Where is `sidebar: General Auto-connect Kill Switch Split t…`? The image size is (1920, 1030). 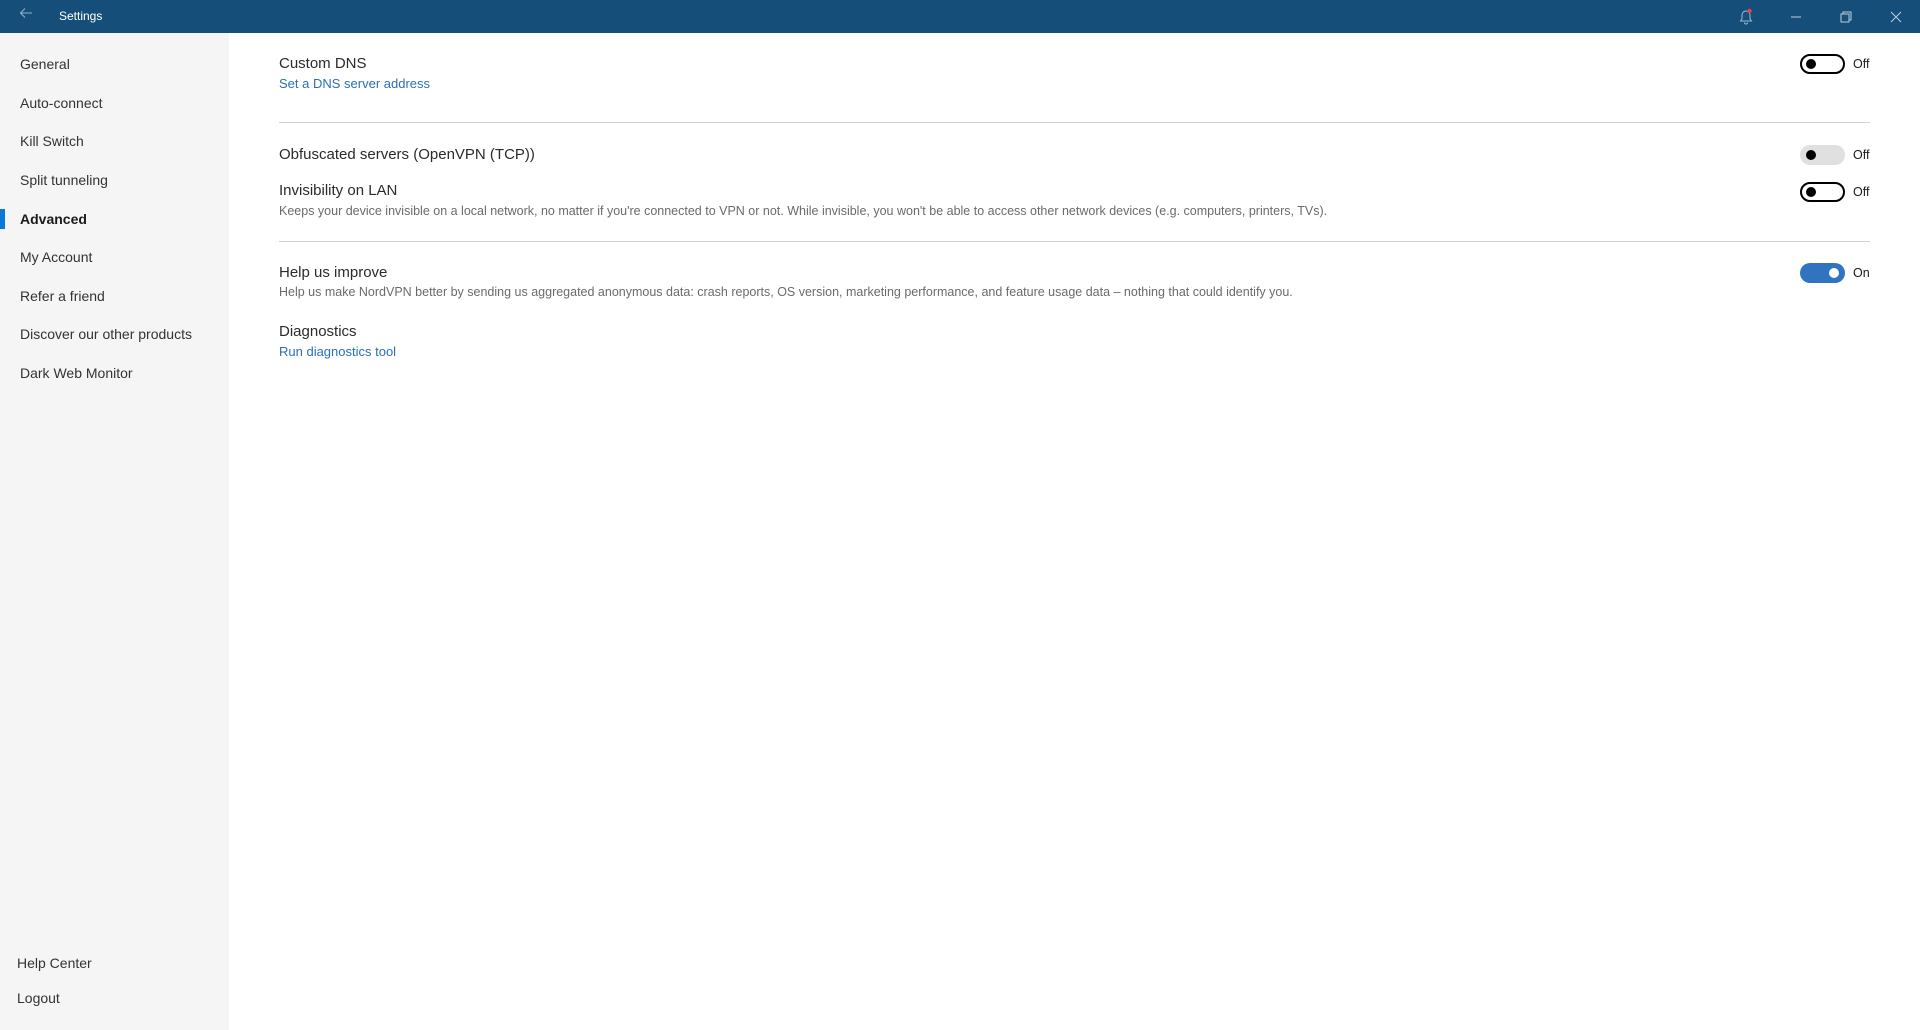 sidebar: General Auto-connect Kill Switch Split t… is located at coordinates (114, 531).